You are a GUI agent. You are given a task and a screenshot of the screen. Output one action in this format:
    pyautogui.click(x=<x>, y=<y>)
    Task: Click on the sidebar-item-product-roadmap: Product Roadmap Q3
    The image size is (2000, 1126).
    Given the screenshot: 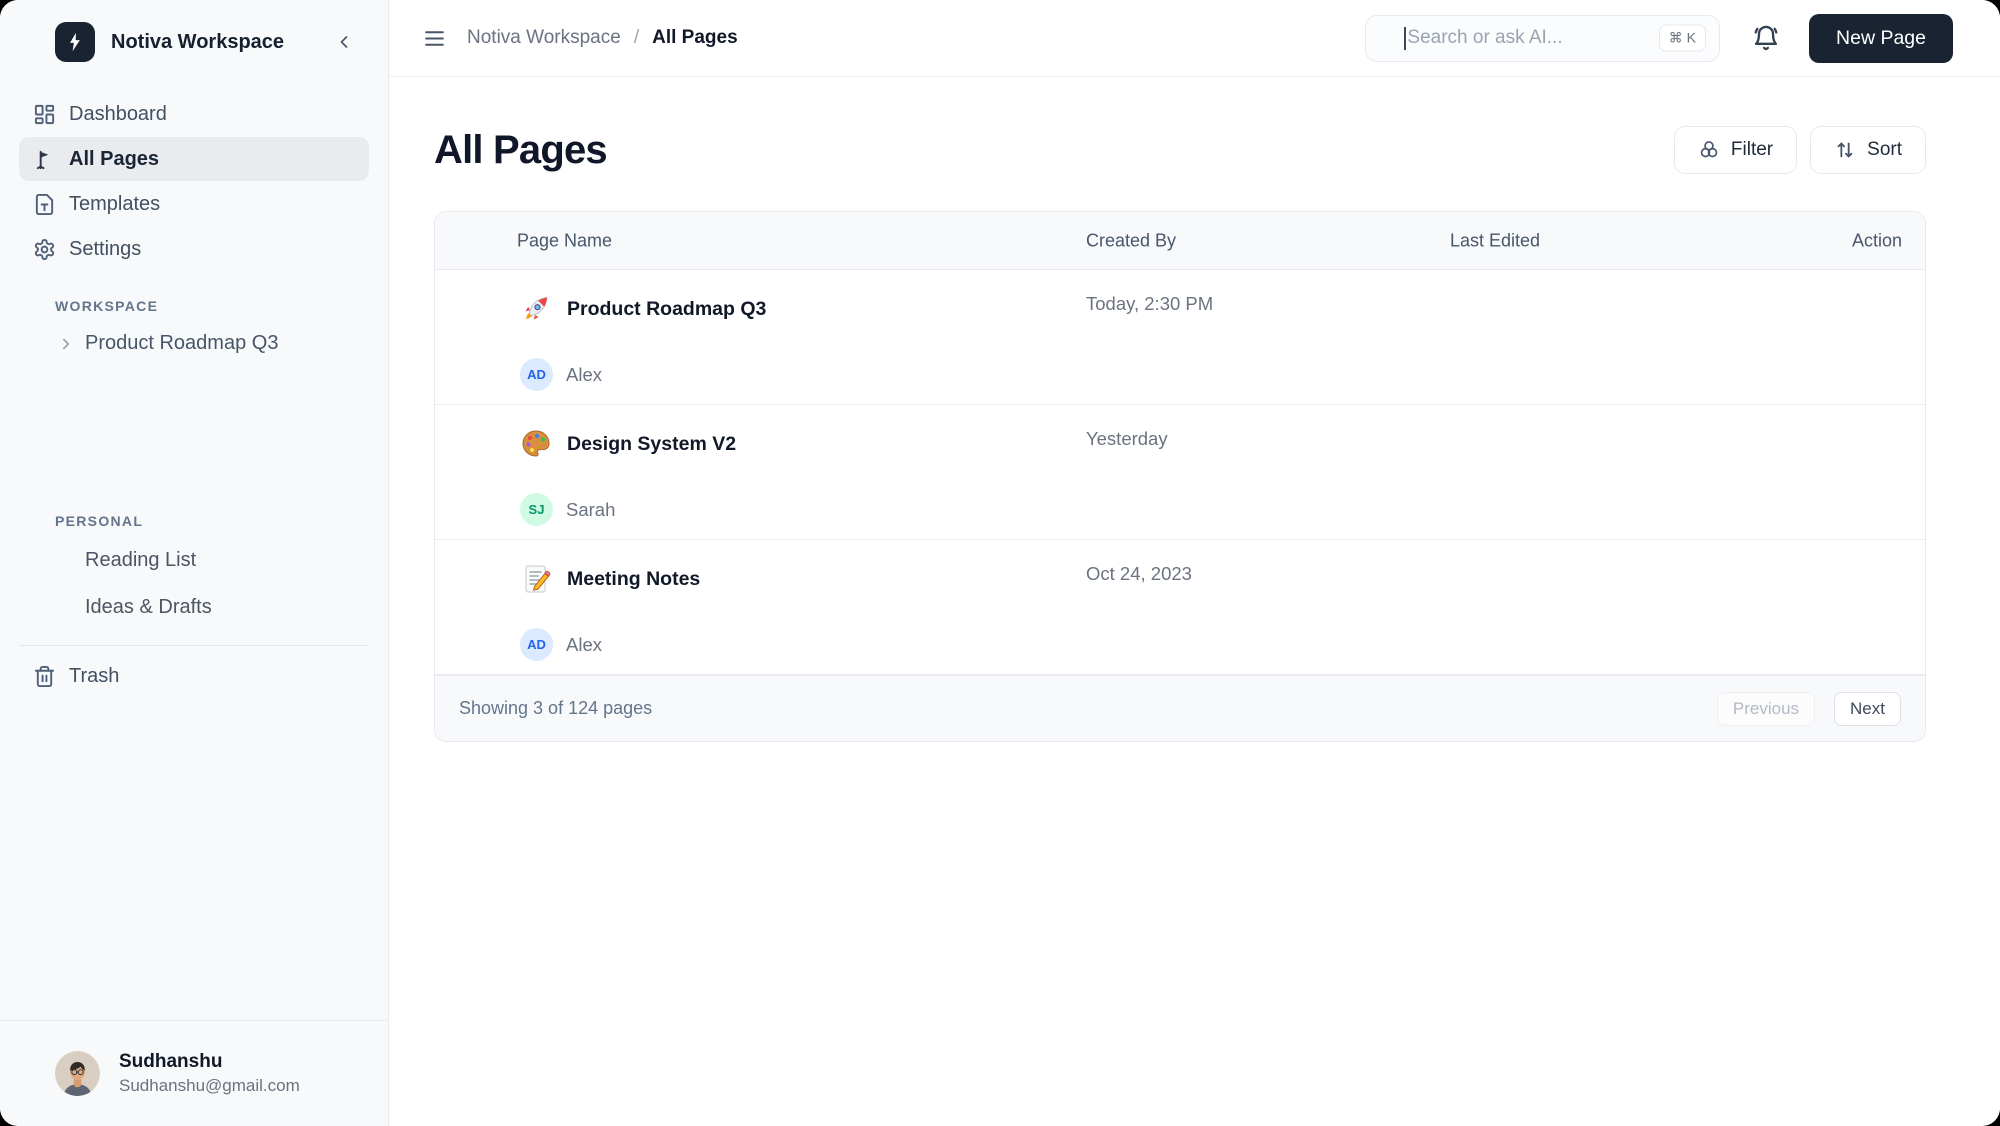 What is the action you would take?
    pyautogui.click(x=194, y=343)
    